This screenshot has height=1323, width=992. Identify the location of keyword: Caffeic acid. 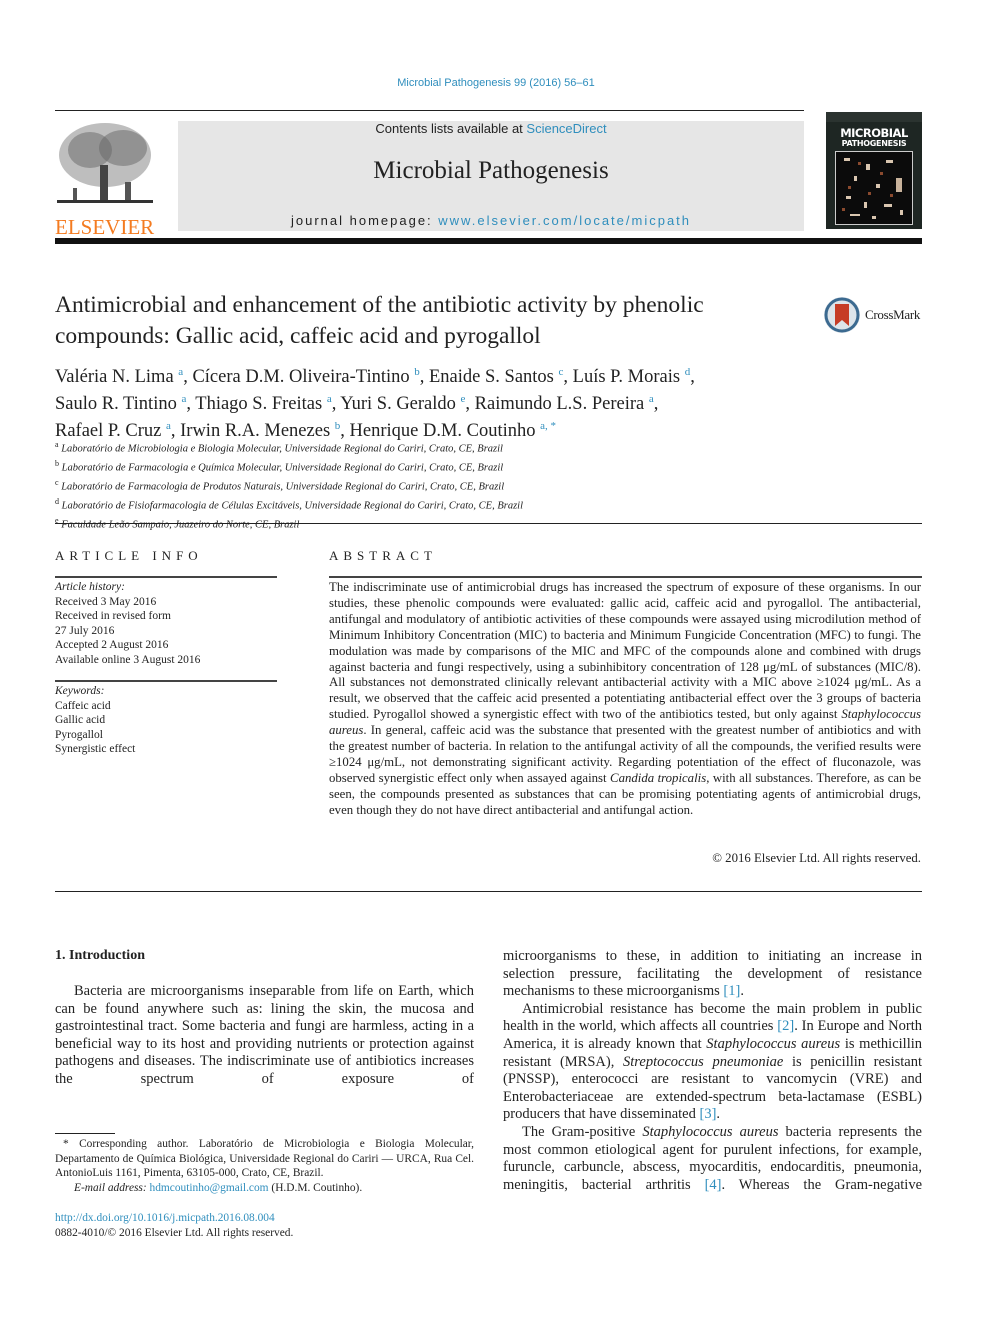
(83, 705).